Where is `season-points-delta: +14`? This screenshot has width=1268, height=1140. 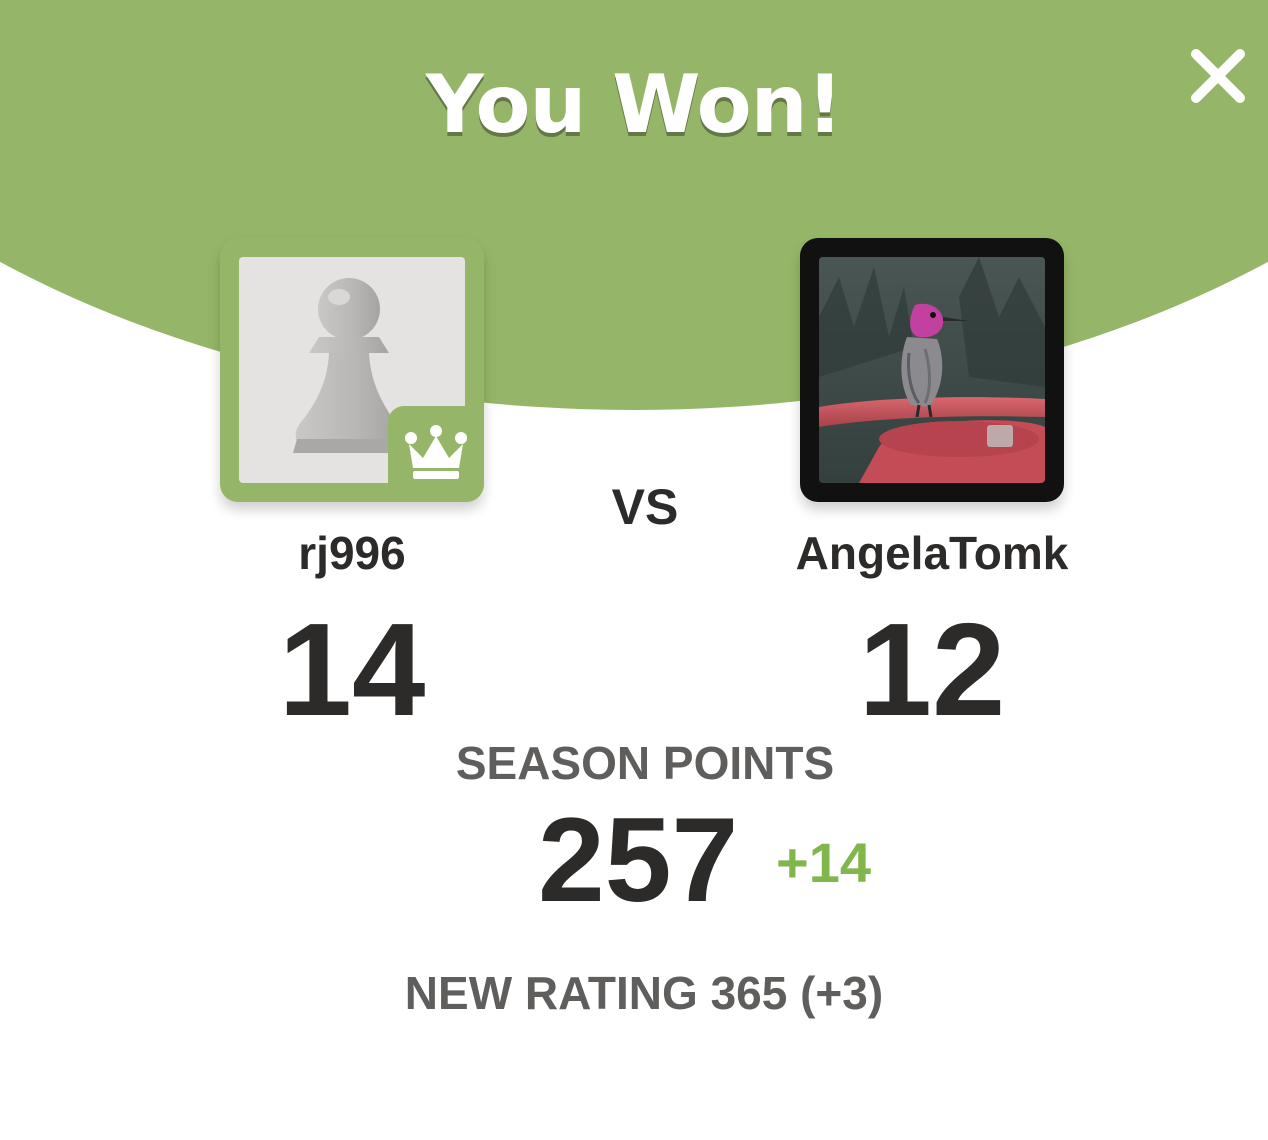
season-points-delta: +14 is located at coordinates (823, 862).